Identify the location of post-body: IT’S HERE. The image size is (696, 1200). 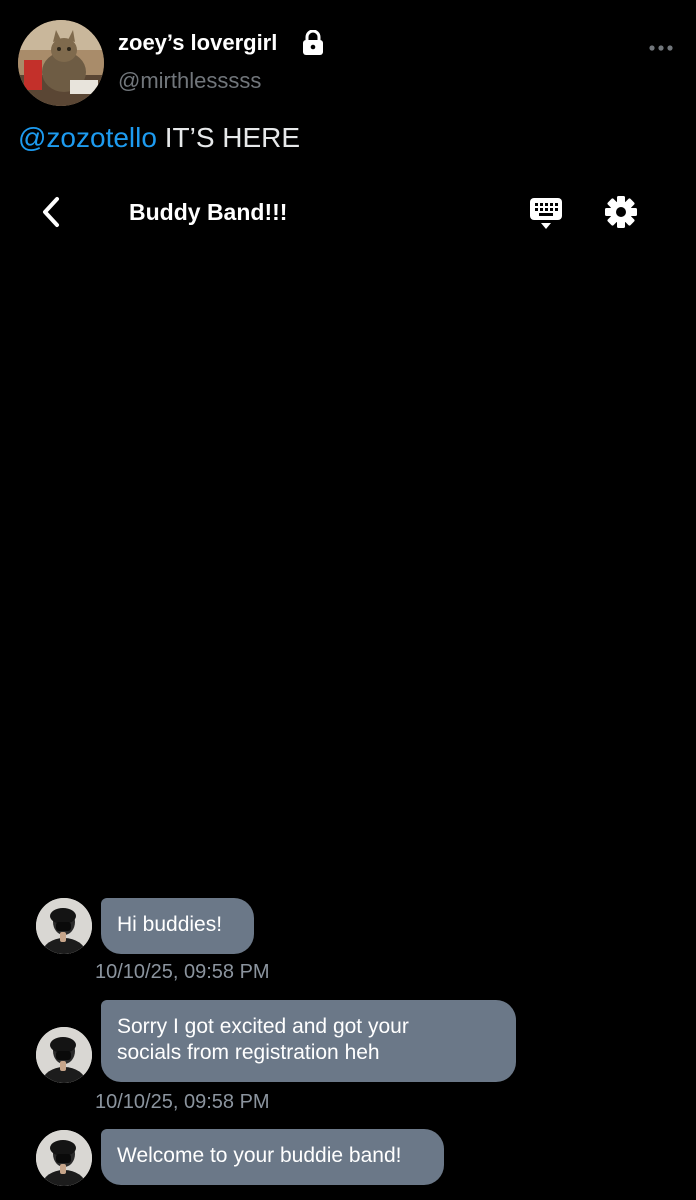
(228, 137).